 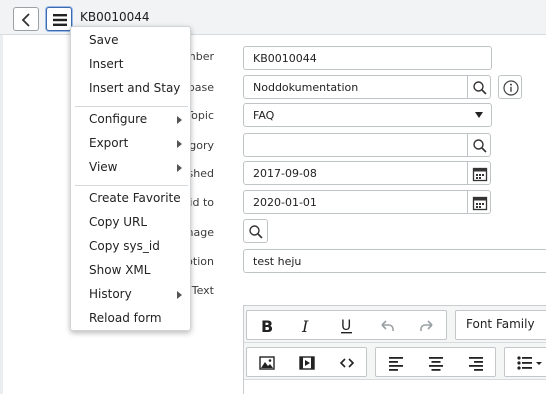 I want to click on bullet-list-icon, so click(x=529, y=363).